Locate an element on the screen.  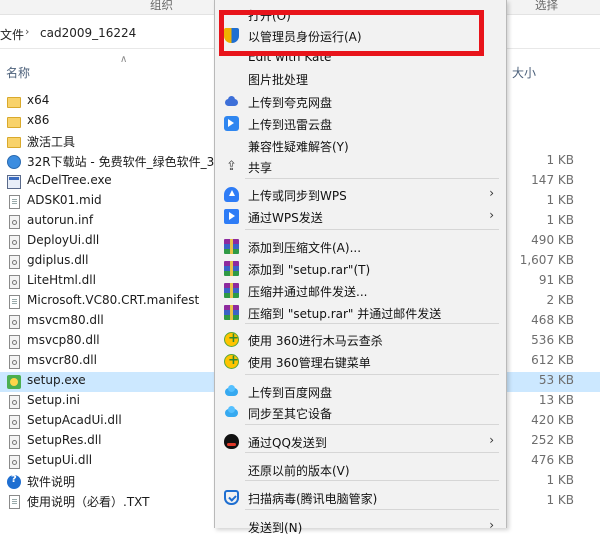
menu-item: 压缩到 "setup.rar" 并通过邮件发送 is located at coordinates (360, 312).